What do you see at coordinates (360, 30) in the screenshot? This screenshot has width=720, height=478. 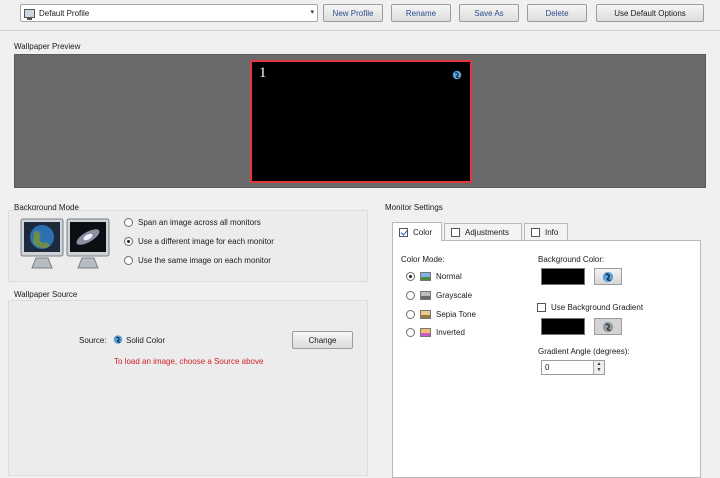 I see `toolbar-divider` at bounding box center [360, 30].